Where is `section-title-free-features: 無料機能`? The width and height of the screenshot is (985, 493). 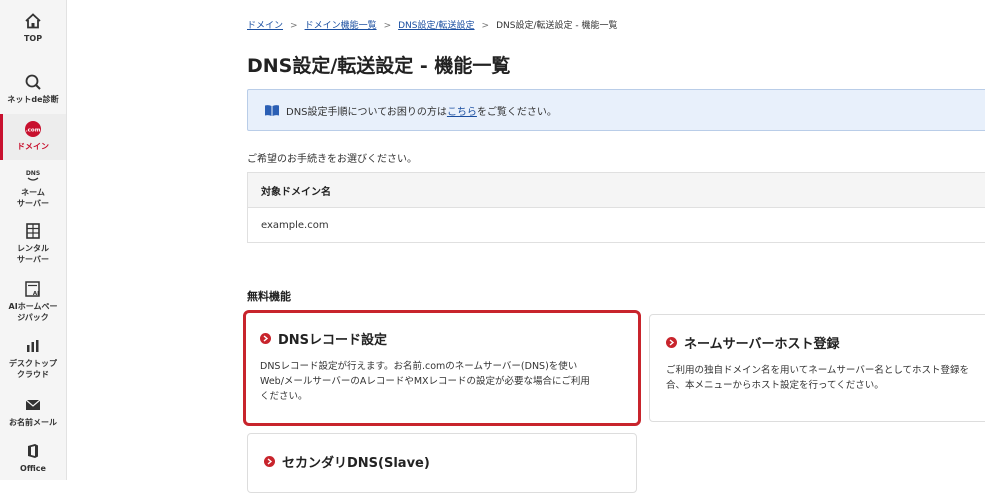 section-title-free-features: 無料機能 is located at coordinates (269, 296).